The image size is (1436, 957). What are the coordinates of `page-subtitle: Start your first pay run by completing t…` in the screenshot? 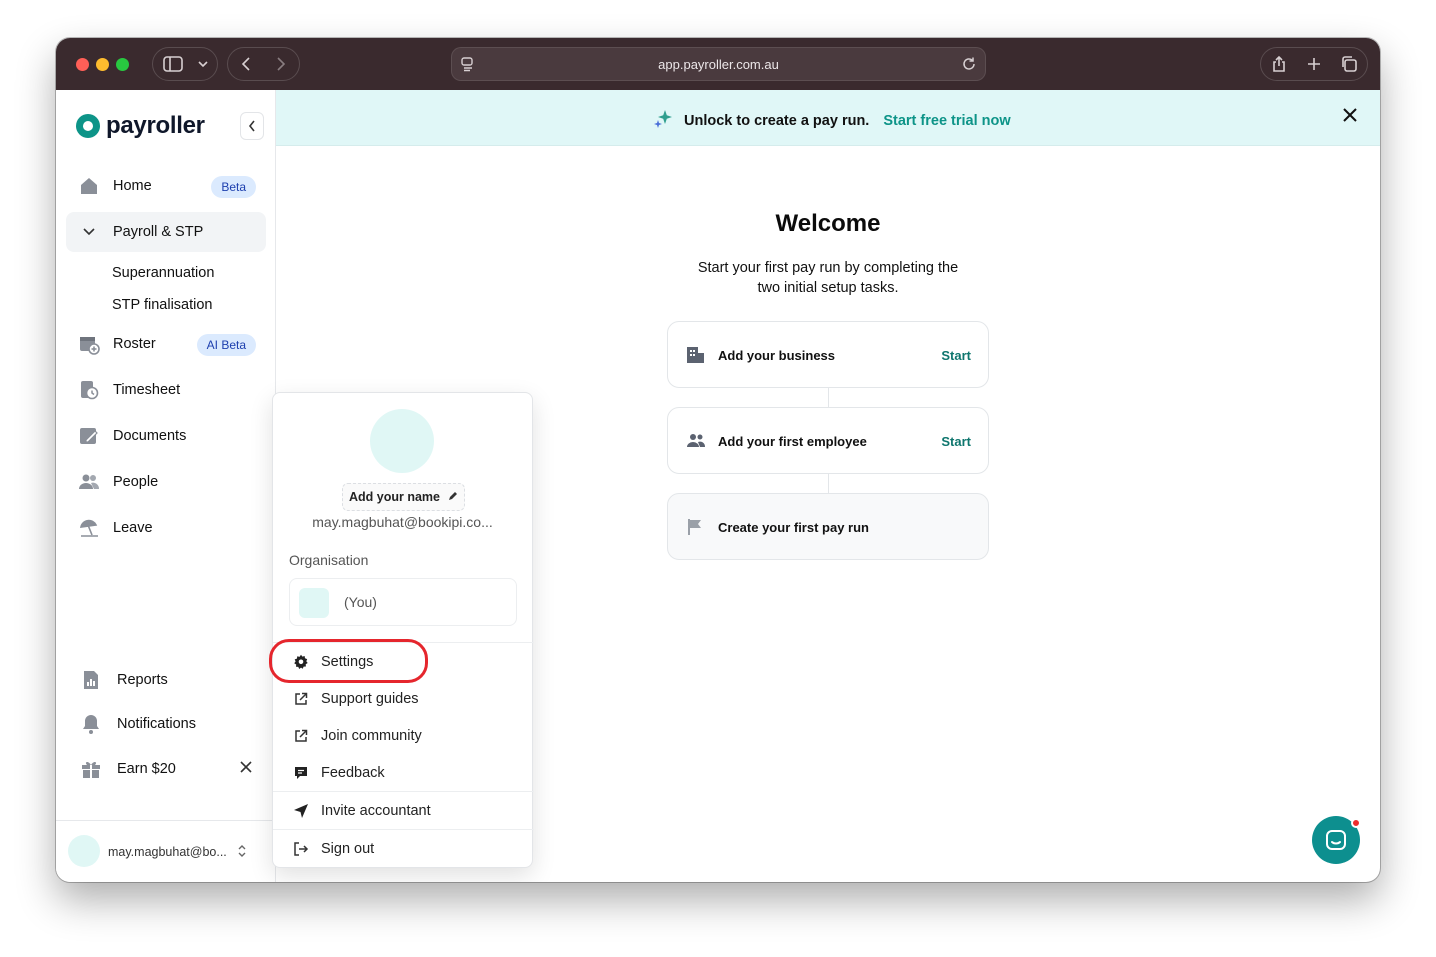 It's located at (828, 278).